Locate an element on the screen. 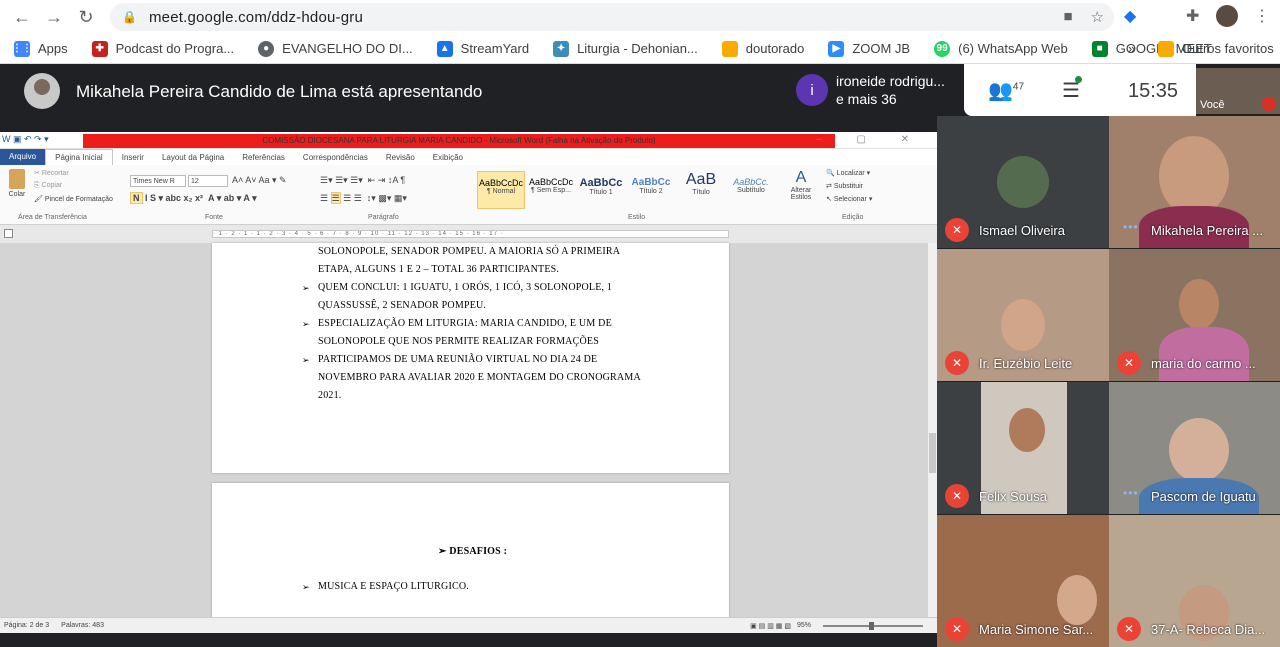 The image size is (1280, 647). styles-a-icon: A is located at coordinates (801, 177).